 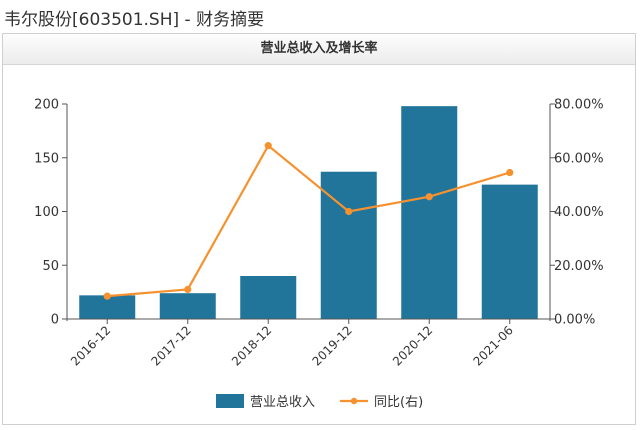 What do you see at coordinates (398, 402) in the screenshot?
I see `legend-label-growth: 同比(右)` at bounding box center [398, 402].